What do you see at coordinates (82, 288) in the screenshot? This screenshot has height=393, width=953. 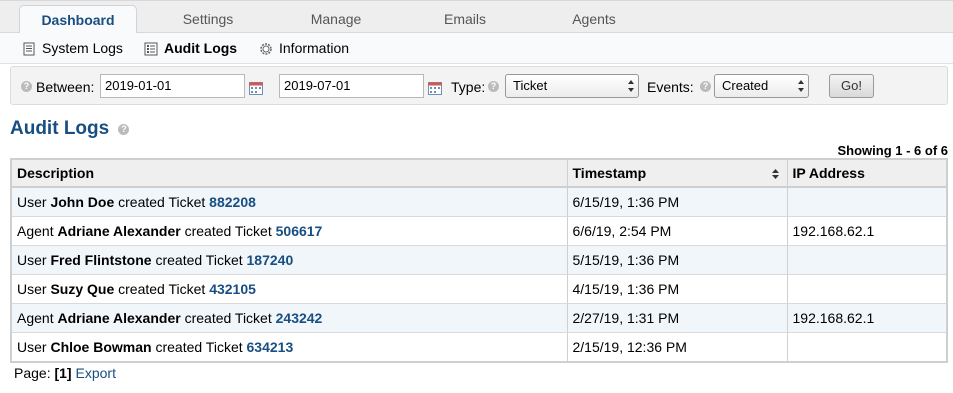 I see `actor-name: Suzy Que` at bounding box center [82, 288].